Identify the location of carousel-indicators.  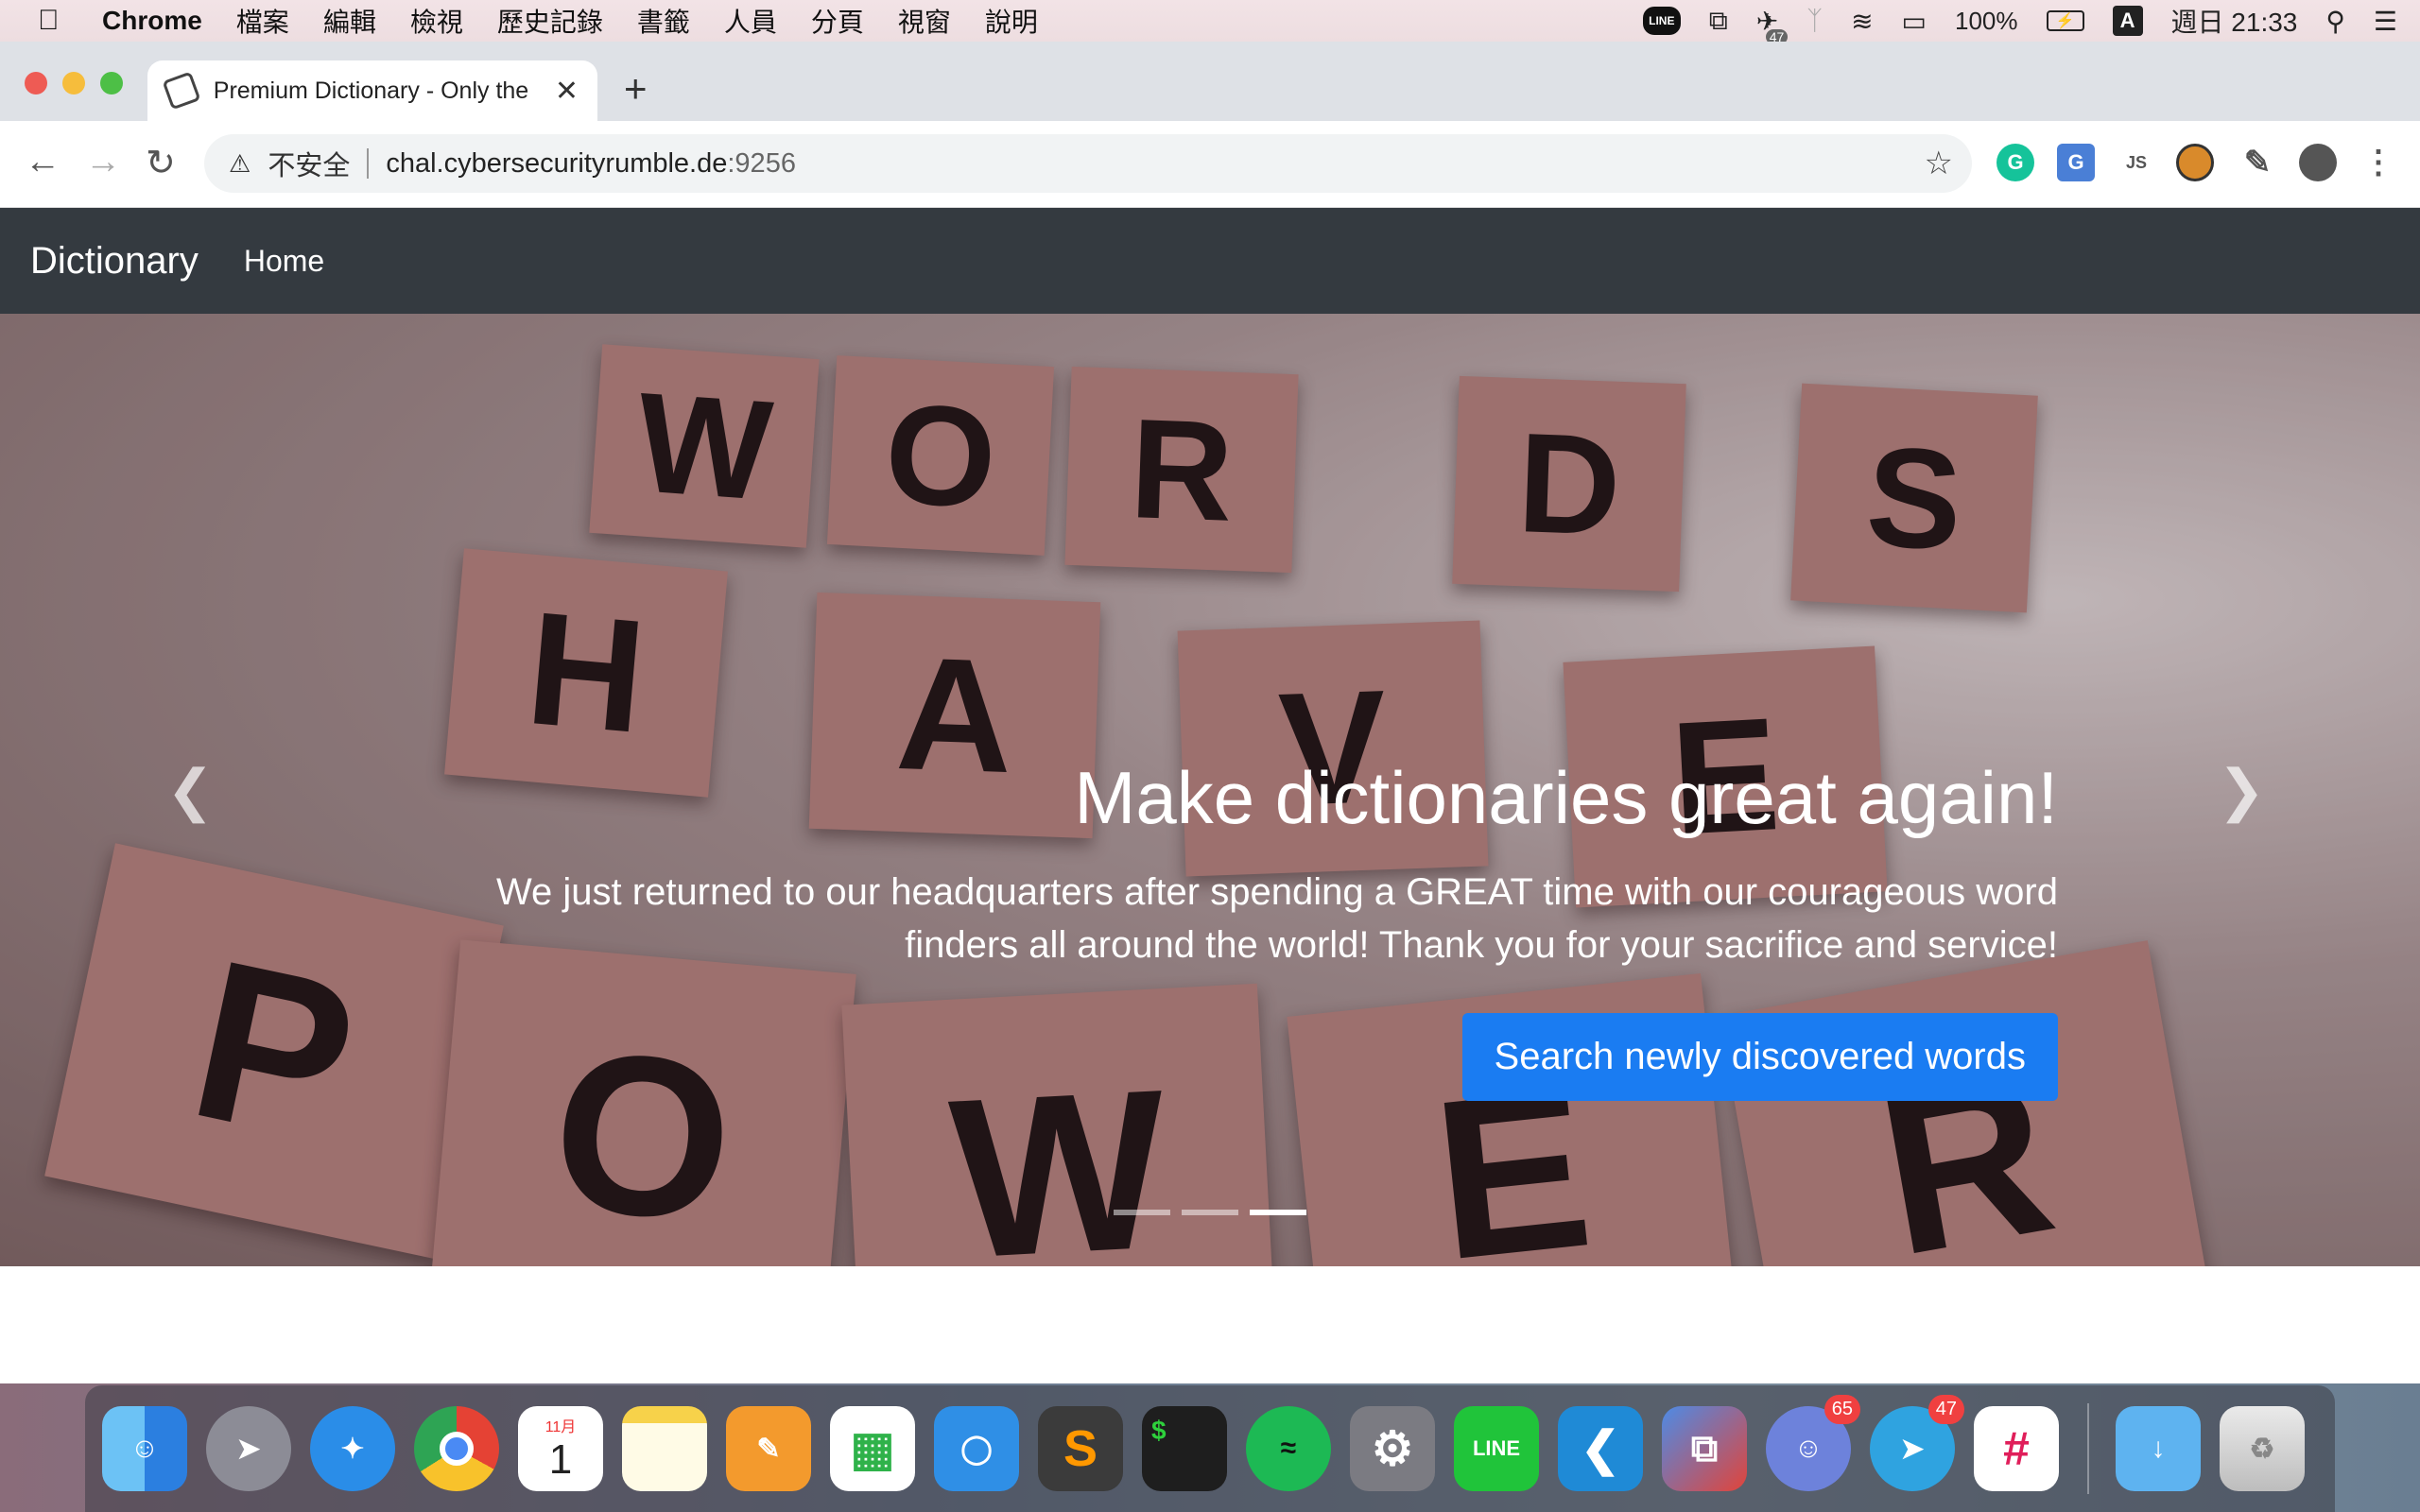
(1210, 1212).